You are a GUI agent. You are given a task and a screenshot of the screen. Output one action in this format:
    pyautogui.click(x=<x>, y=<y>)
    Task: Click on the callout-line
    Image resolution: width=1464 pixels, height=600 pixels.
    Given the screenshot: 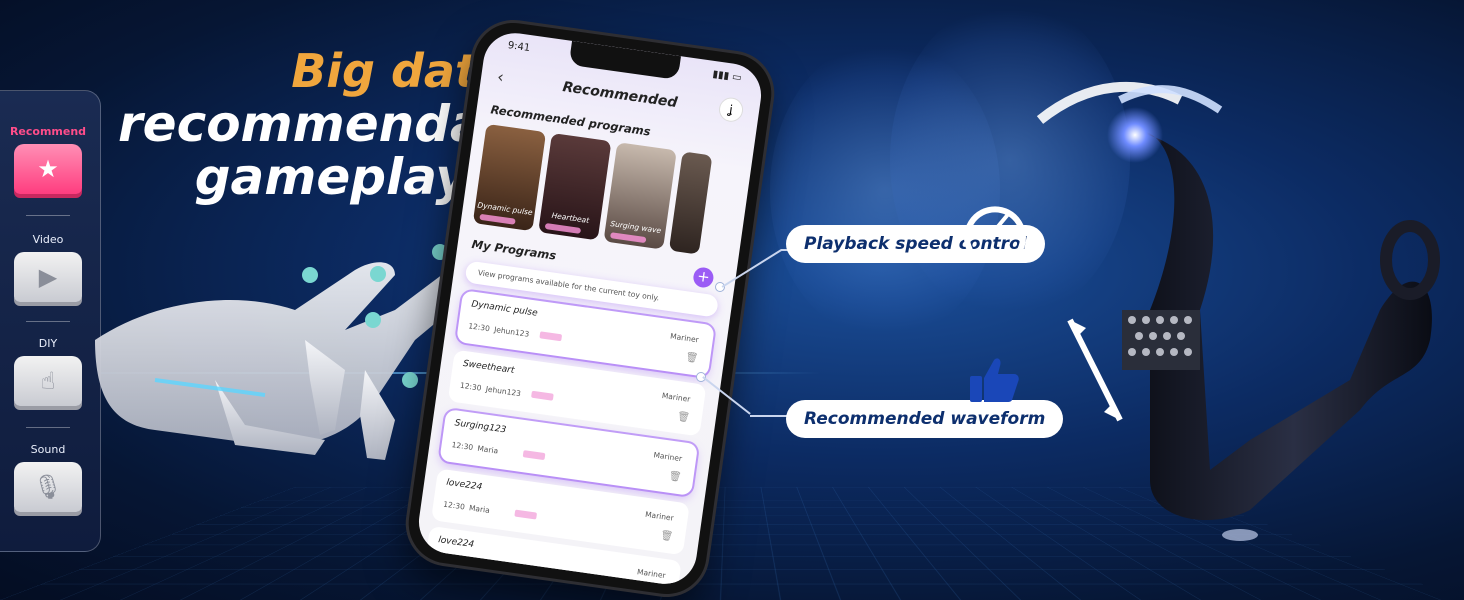 What is the action you would take?
    pyautogui.click(x=770, y=416)
    